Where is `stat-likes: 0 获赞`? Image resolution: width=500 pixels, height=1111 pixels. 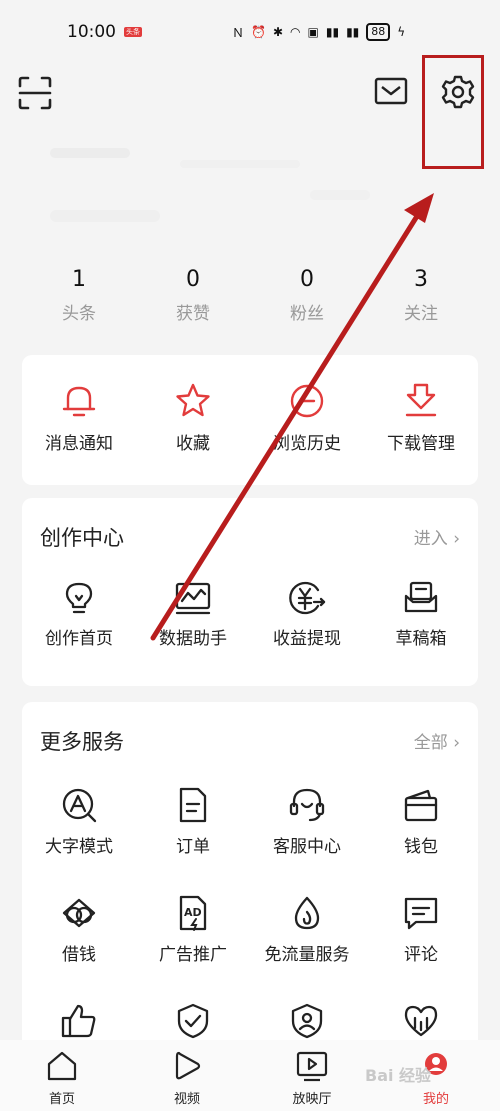 stat-likes: 0 获赞 is located at coordinates (193, 294).